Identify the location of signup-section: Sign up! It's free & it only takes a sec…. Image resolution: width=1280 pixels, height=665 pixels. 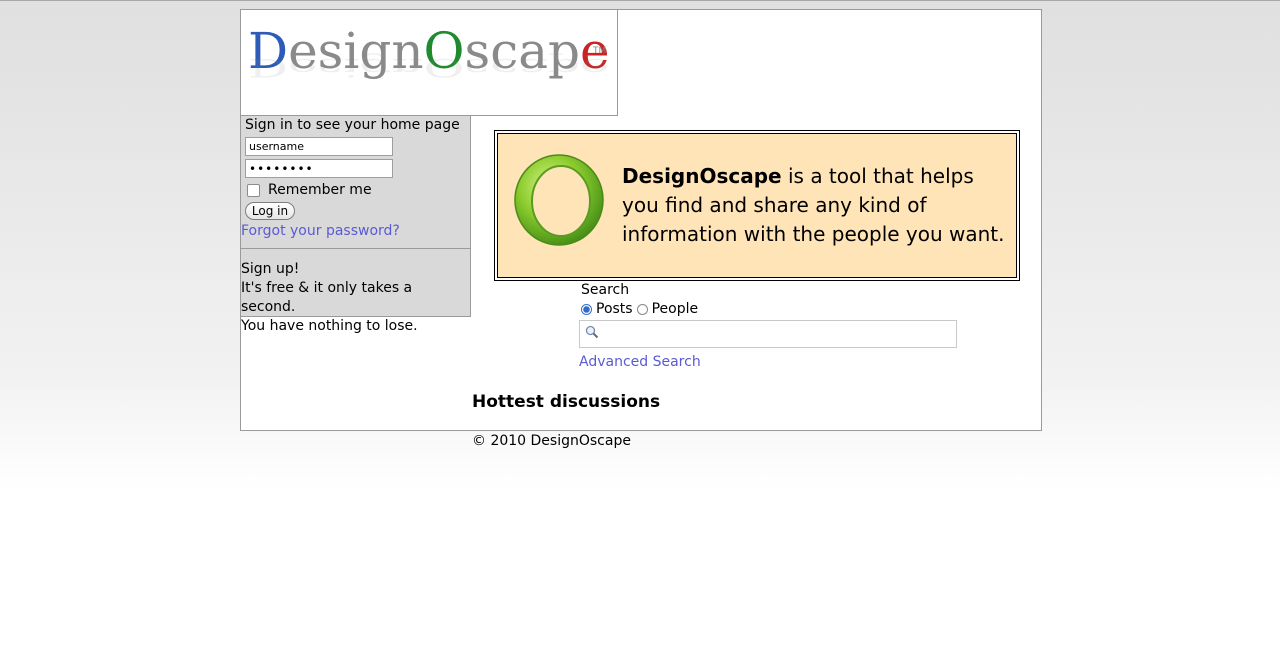
(355, 298).